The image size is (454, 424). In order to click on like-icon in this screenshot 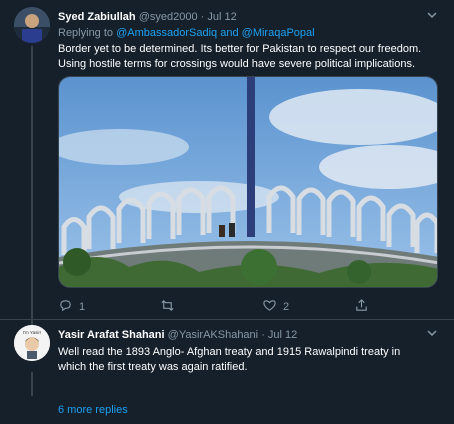, I will do `click(269, 307)`.